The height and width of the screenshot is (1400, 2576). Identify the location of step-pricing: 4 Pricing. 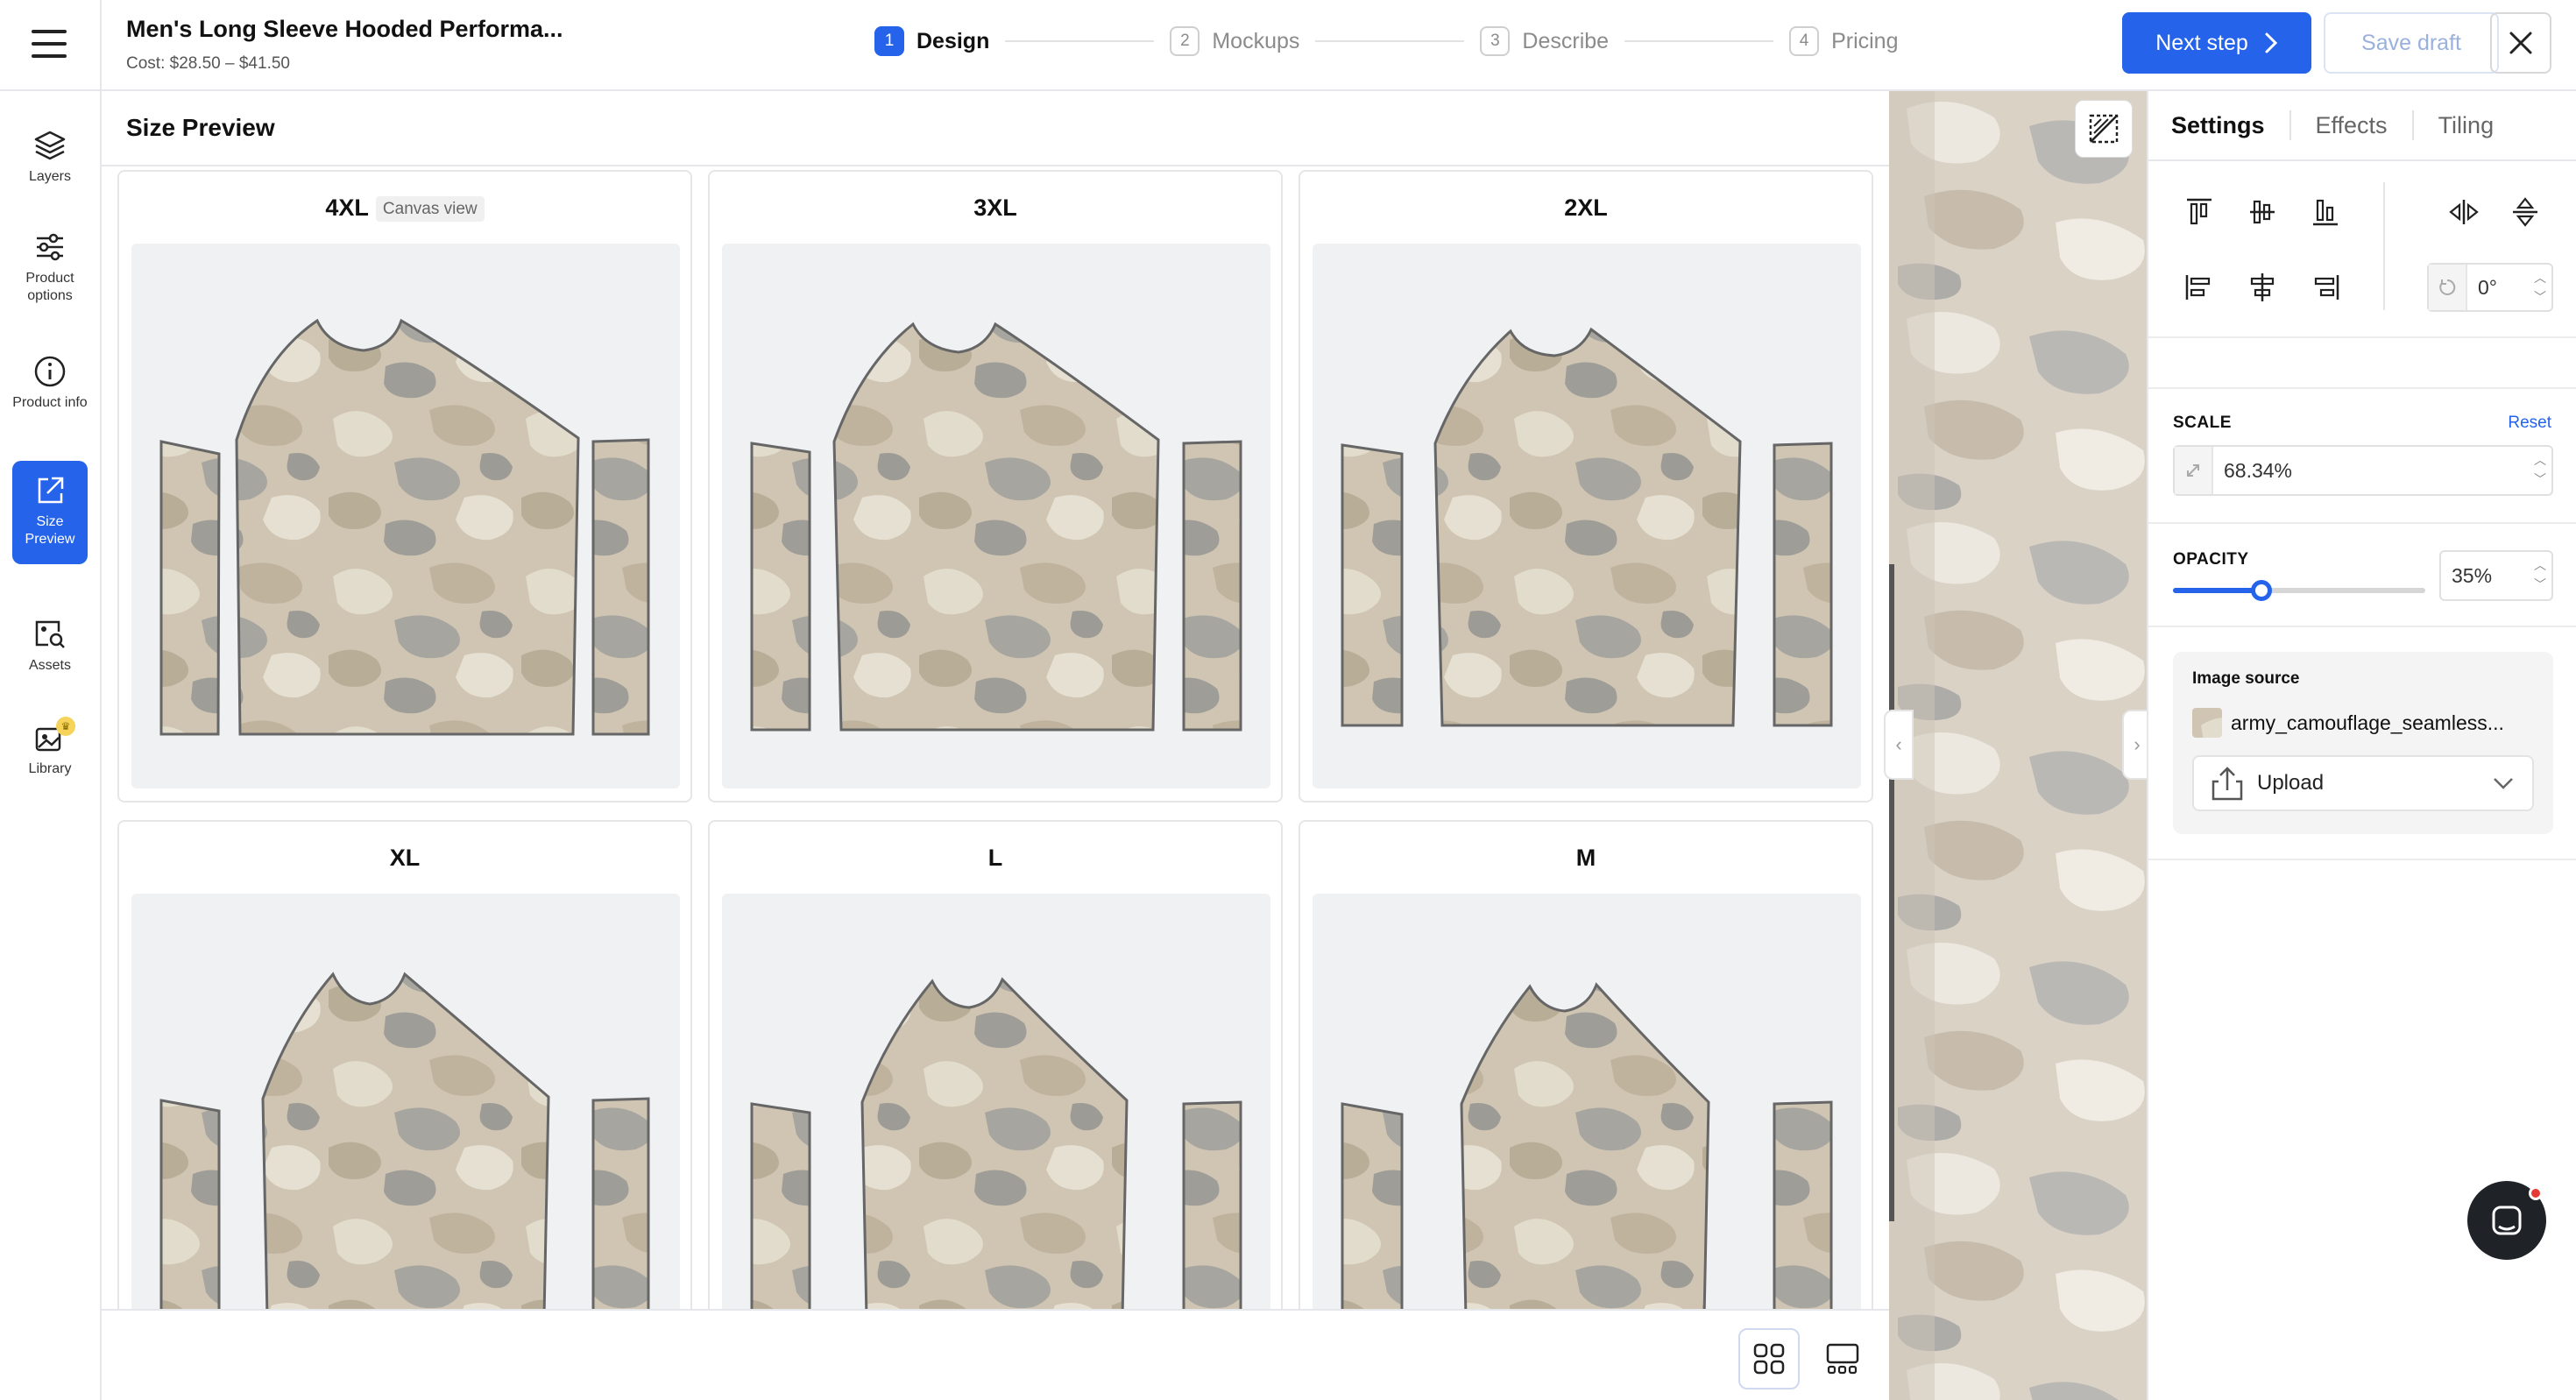
(1843, 41).